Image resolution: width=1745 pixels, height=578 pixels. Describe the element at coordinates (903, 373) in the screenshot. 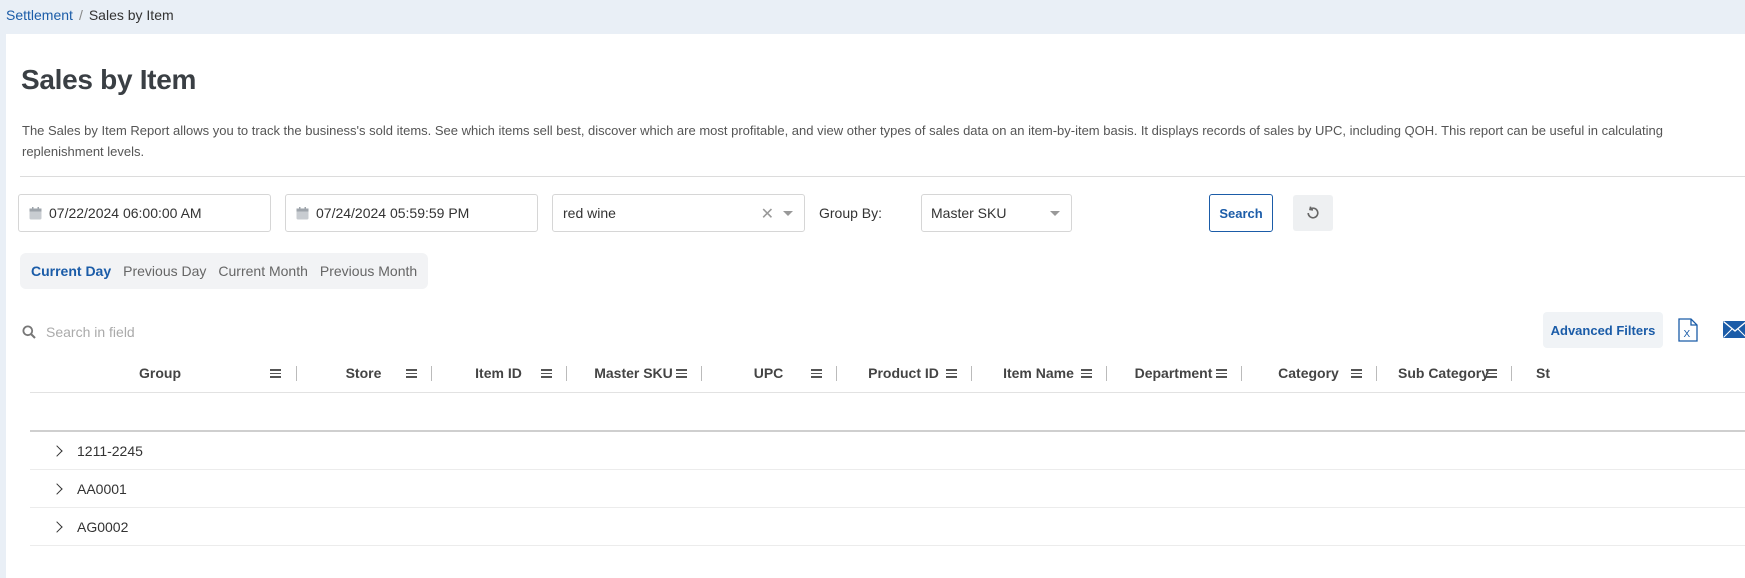

I see `column-label: Product ID` at that location.